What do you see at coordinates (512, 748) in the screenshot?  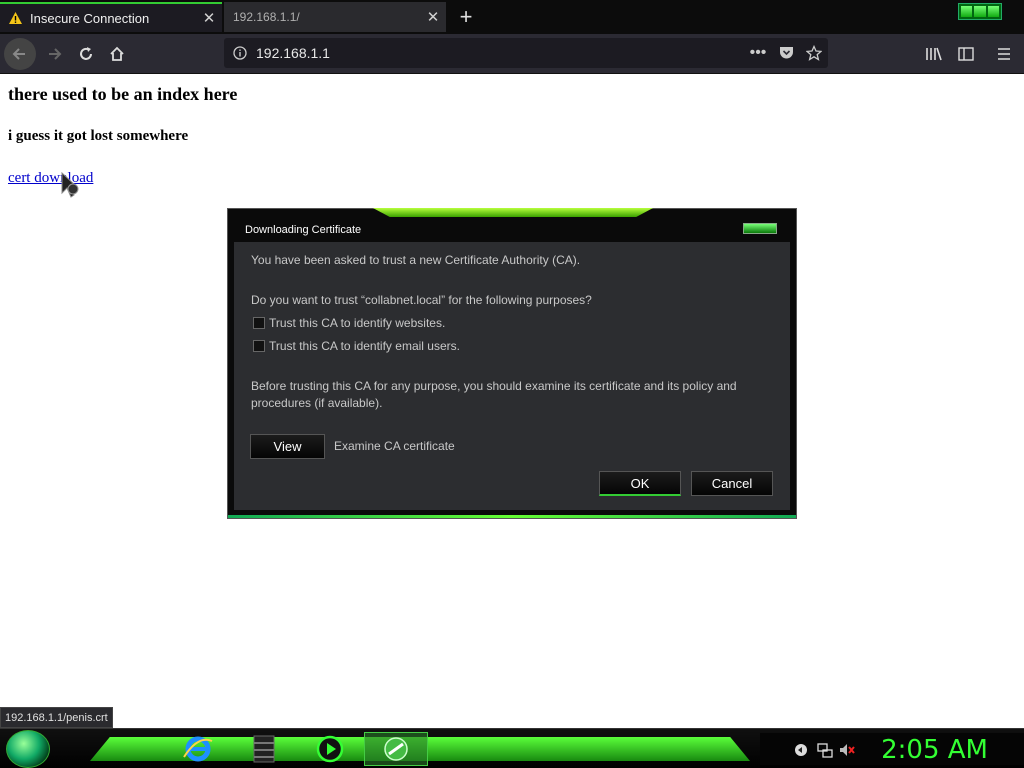 I see `taskbar: 2:05 AM` at bounding box center [512, 748].